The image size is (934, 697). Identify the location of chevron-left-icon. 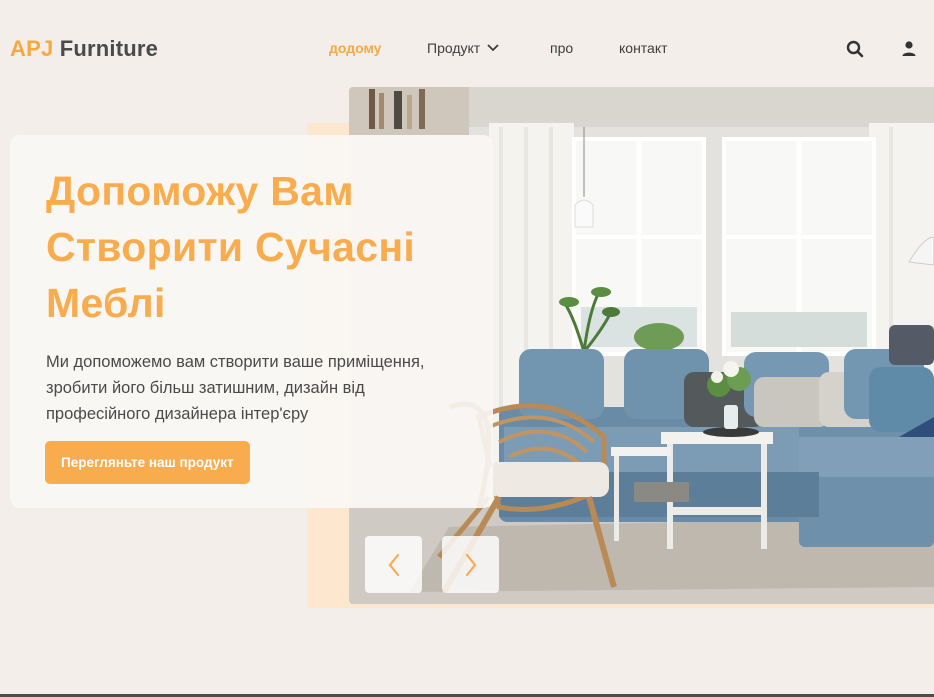
(393, 564).